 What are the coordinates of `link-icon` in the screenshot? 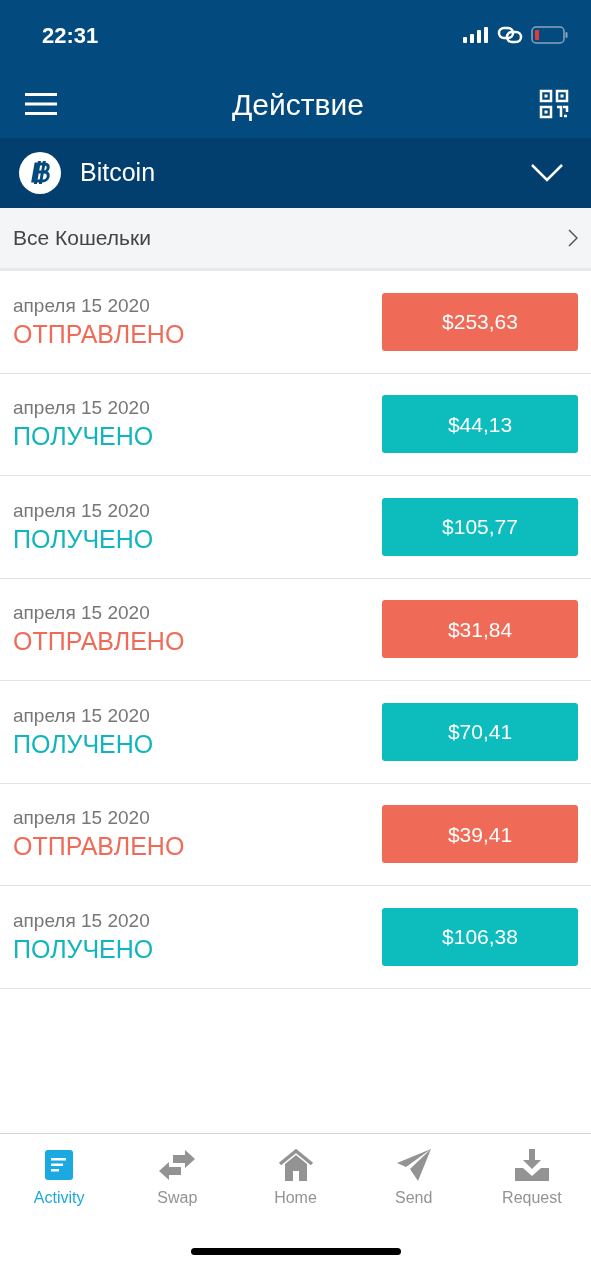 It's located at (510, 35).